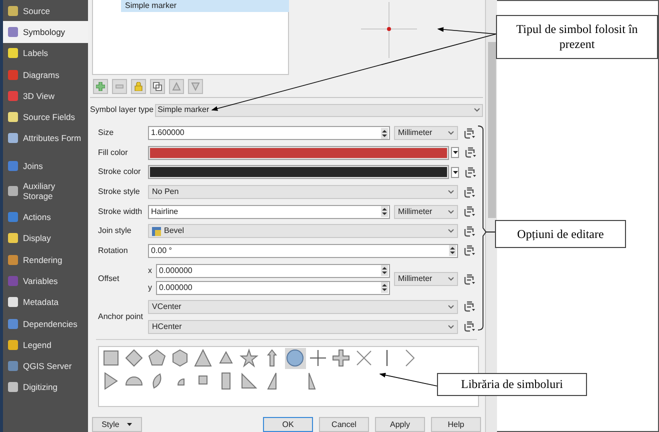 Image resolution: width=659 pixels, height=432 pixels. What do you see at coordinates (303, 231) in the screenshot?
I see `dropdown: Bevel` at bounding box center [303, 231].